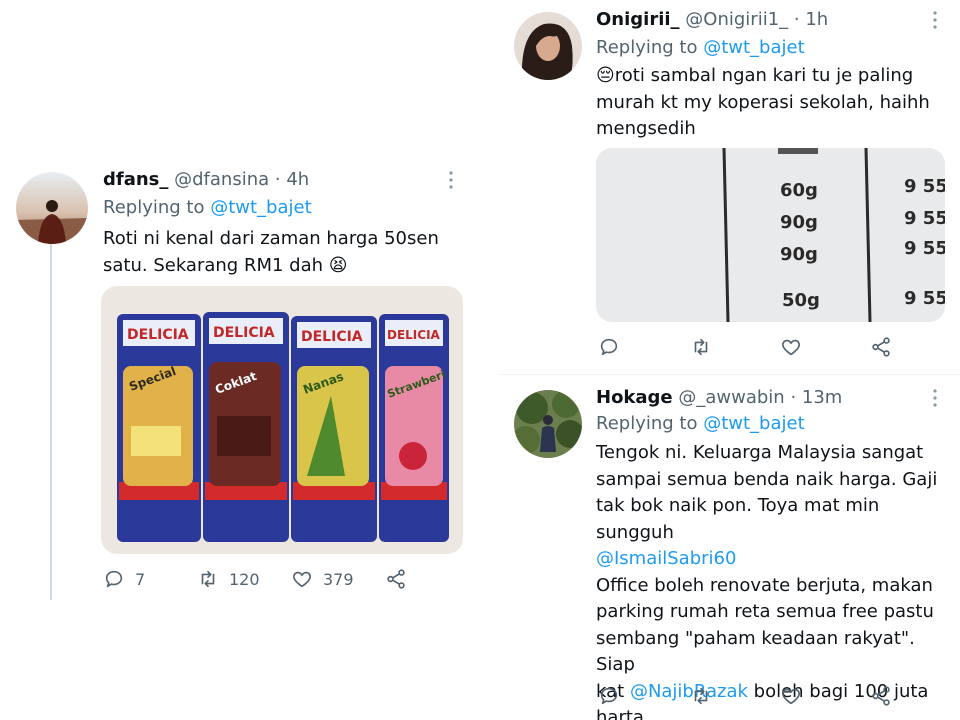  I want to click on tweet-header: dfans_ @dfansina · 4h, so click(206, 180).